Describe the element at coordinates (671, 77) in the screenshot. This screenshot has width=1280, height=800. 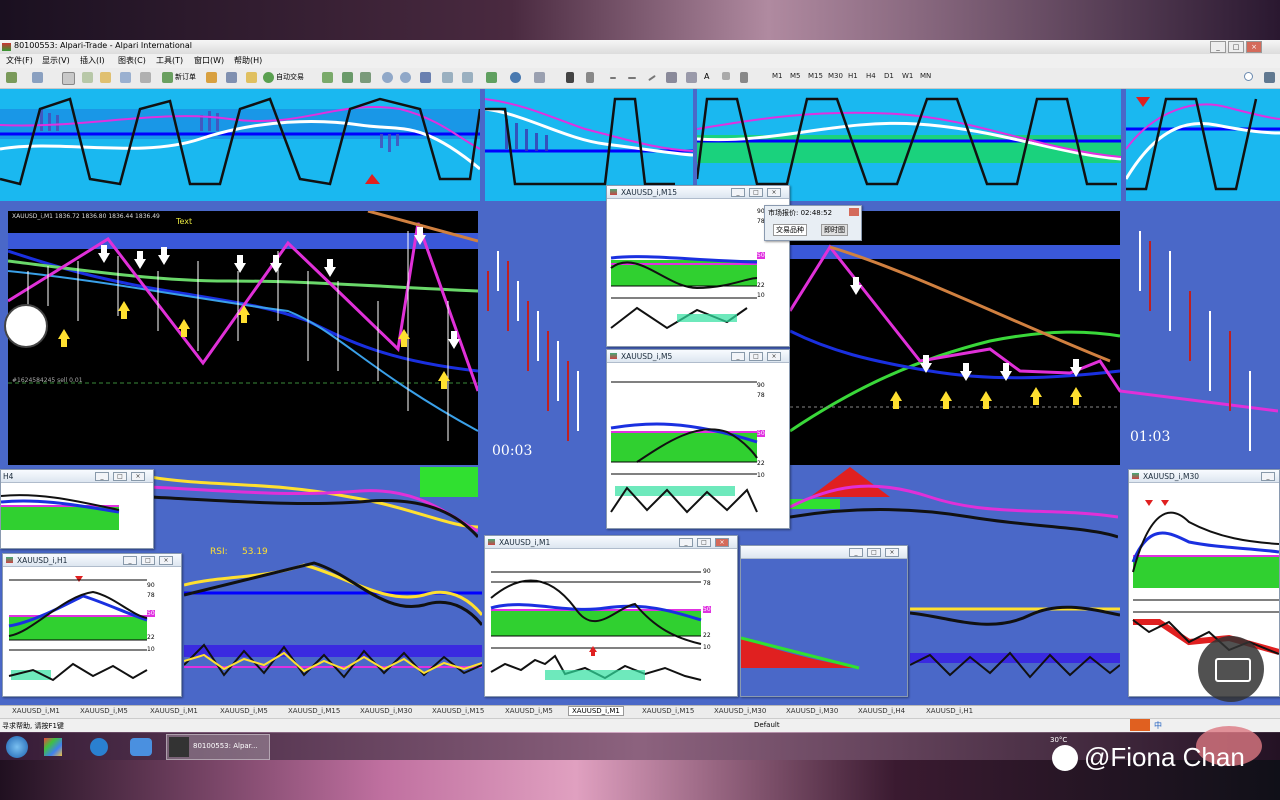
I see `channel-icon` at that location.